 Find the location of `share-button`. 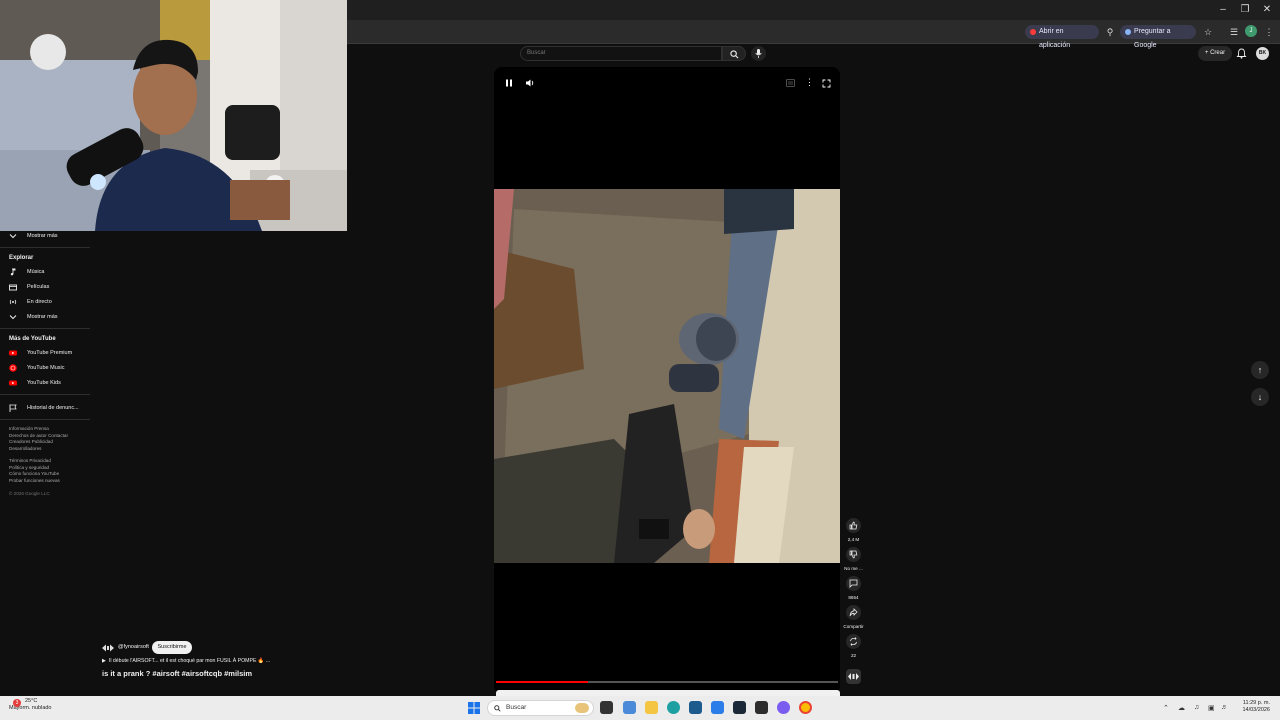

share-button is located at coordinates (853, 612).